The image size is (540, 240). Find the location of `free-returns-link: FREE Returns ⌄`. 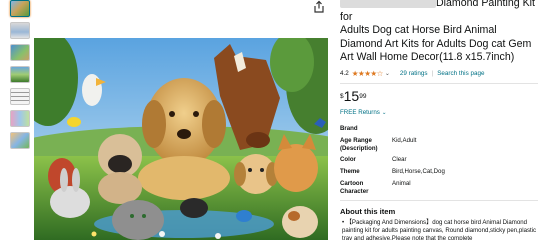

free-returns-link: FREE Returns ⌄ is located at coordinates (439, 112).